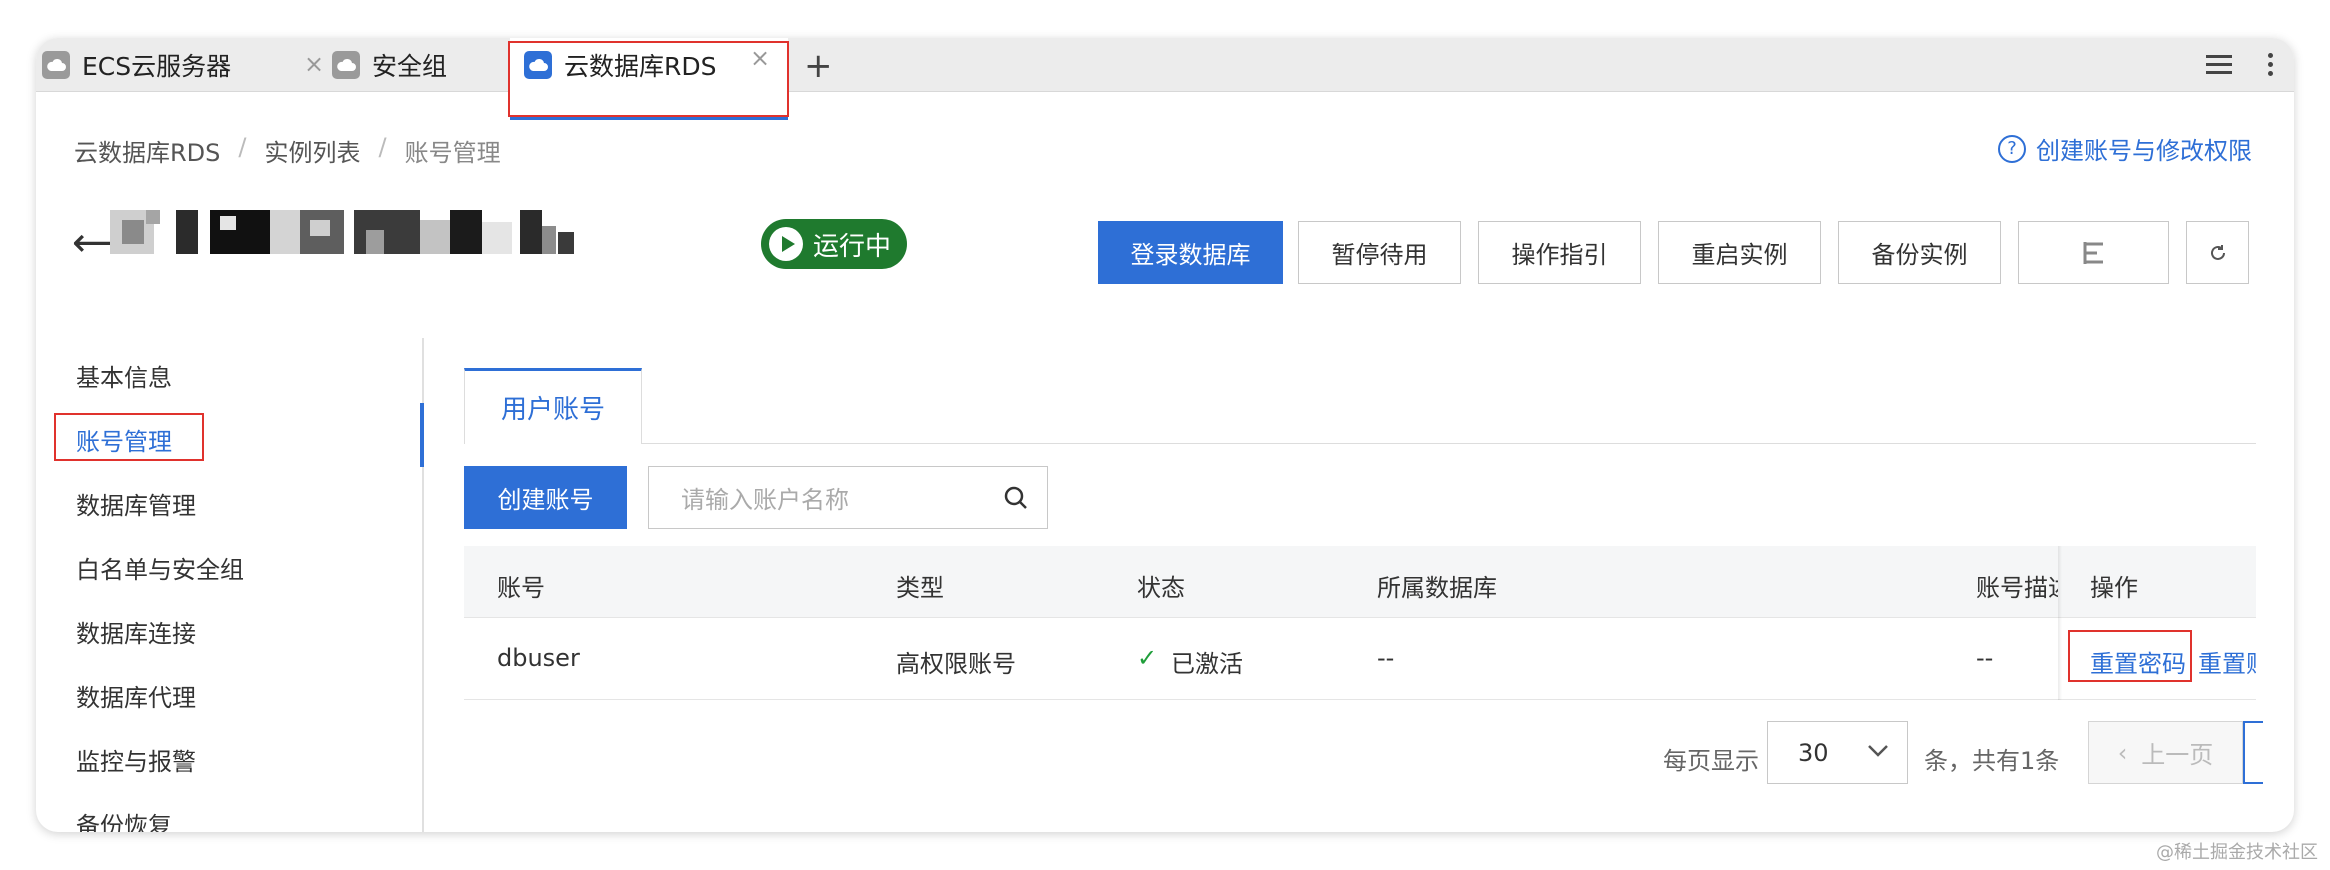 The image size is (2330, 870). Describe the element at coordinates (956, 664) in the screenshot. I see `cell-type: 高权限账号` at that location.